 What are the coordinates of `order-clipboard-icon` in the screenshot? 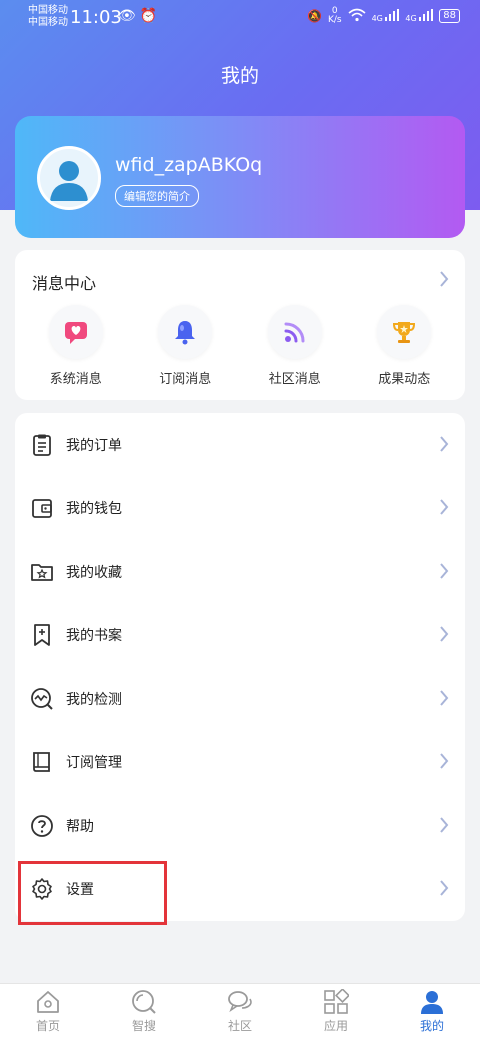 It's located at (42, 445).